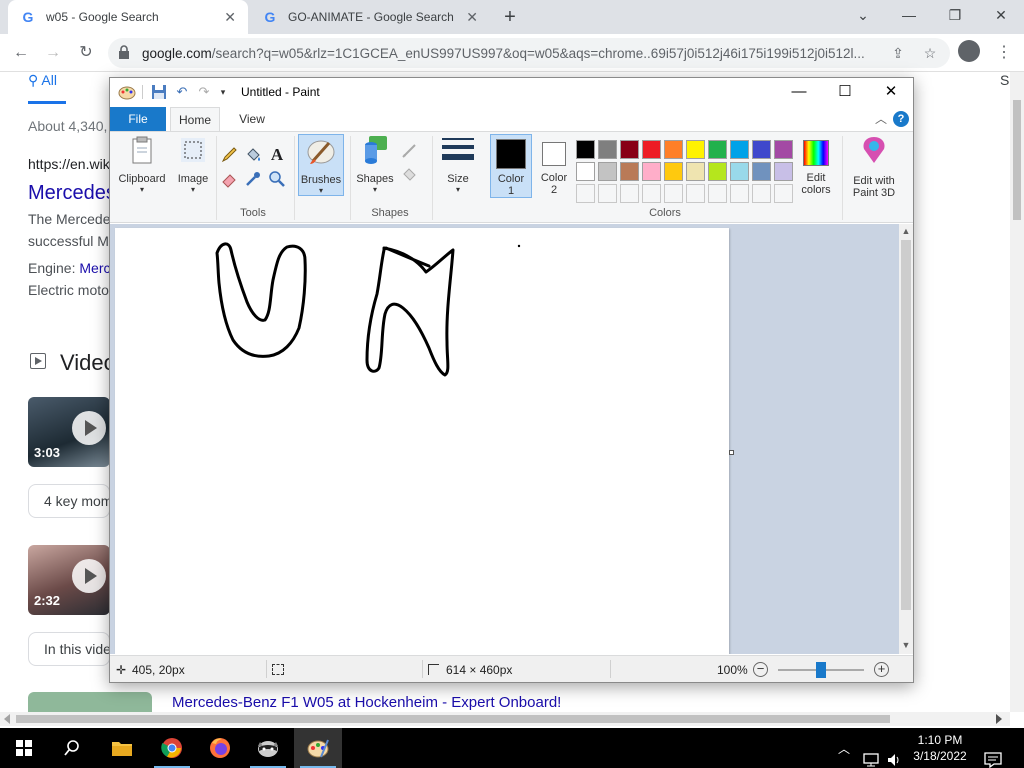 The image size is (1024, 768). What do you see at coordinates (72, 193) in the screenshot?
I see `result-title: Mercedes` at bounding box center [72, 193].